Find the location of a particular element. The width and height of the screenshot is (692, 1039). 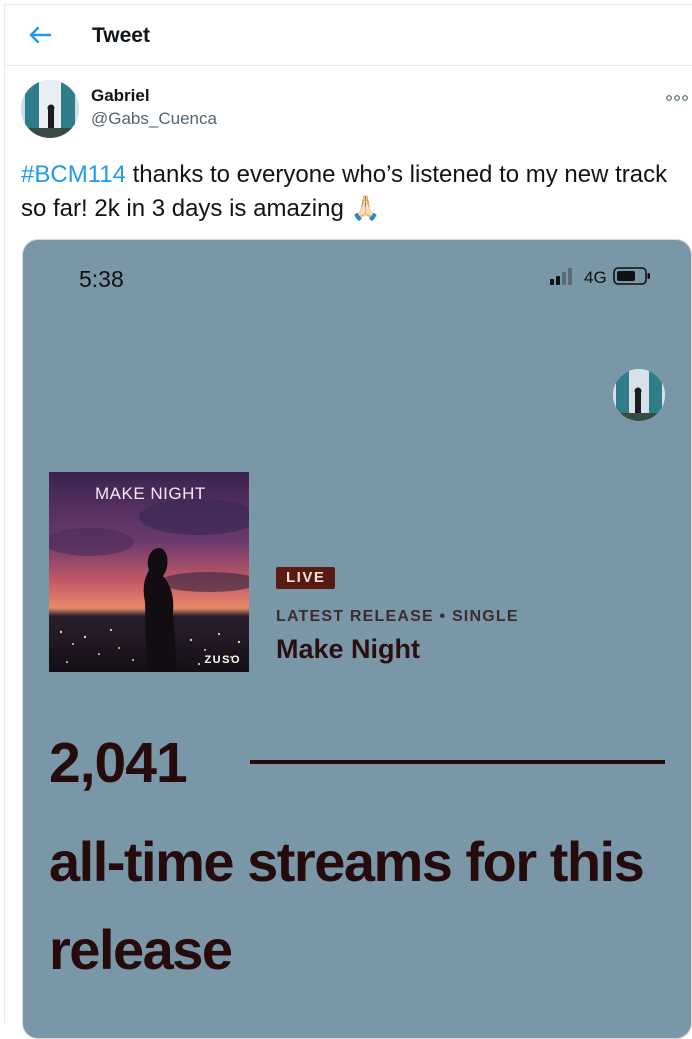

back-arrow-icon is located at coordinates (40, 37).